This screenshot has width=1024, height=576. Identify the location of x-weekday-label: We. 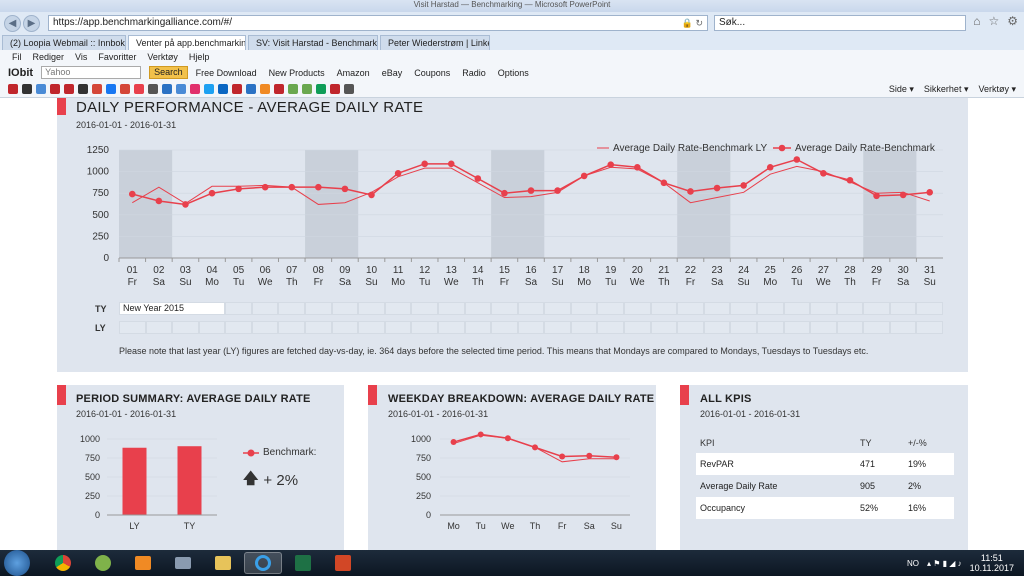
(451, 282).